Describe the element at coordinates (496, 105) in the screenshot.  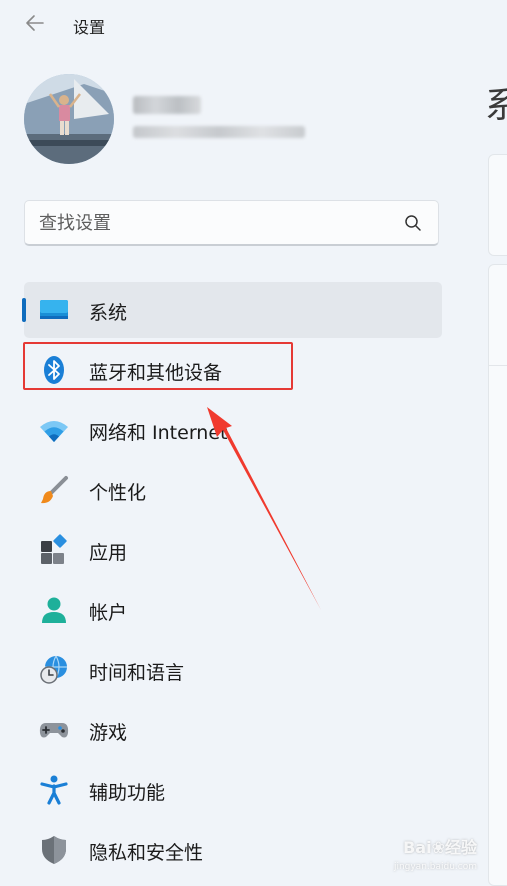
I see `page-title: 系` at that location.